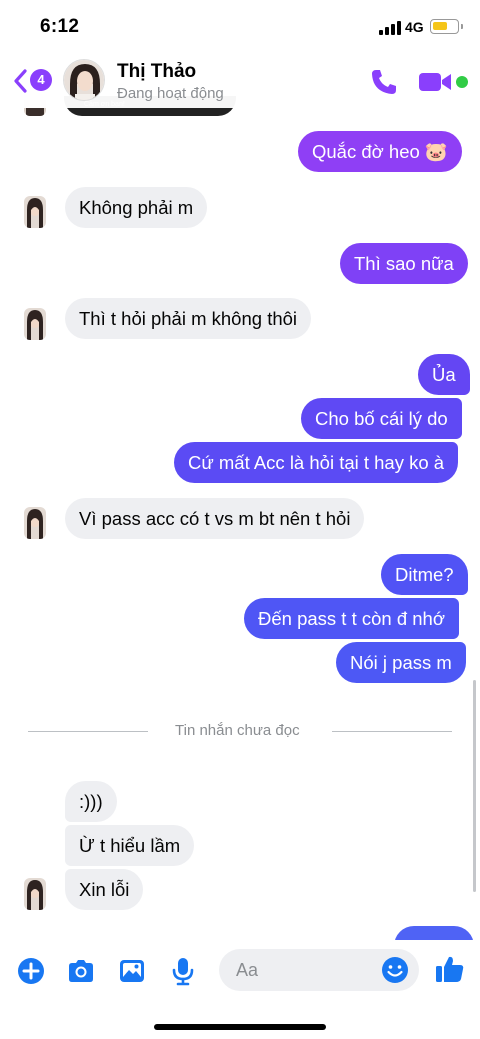 The image size is (480, 1039). What do you see at coordinates (20, 81) in the screenshot?
I see `chevron-left-icon` at bounding box center [20, 81].